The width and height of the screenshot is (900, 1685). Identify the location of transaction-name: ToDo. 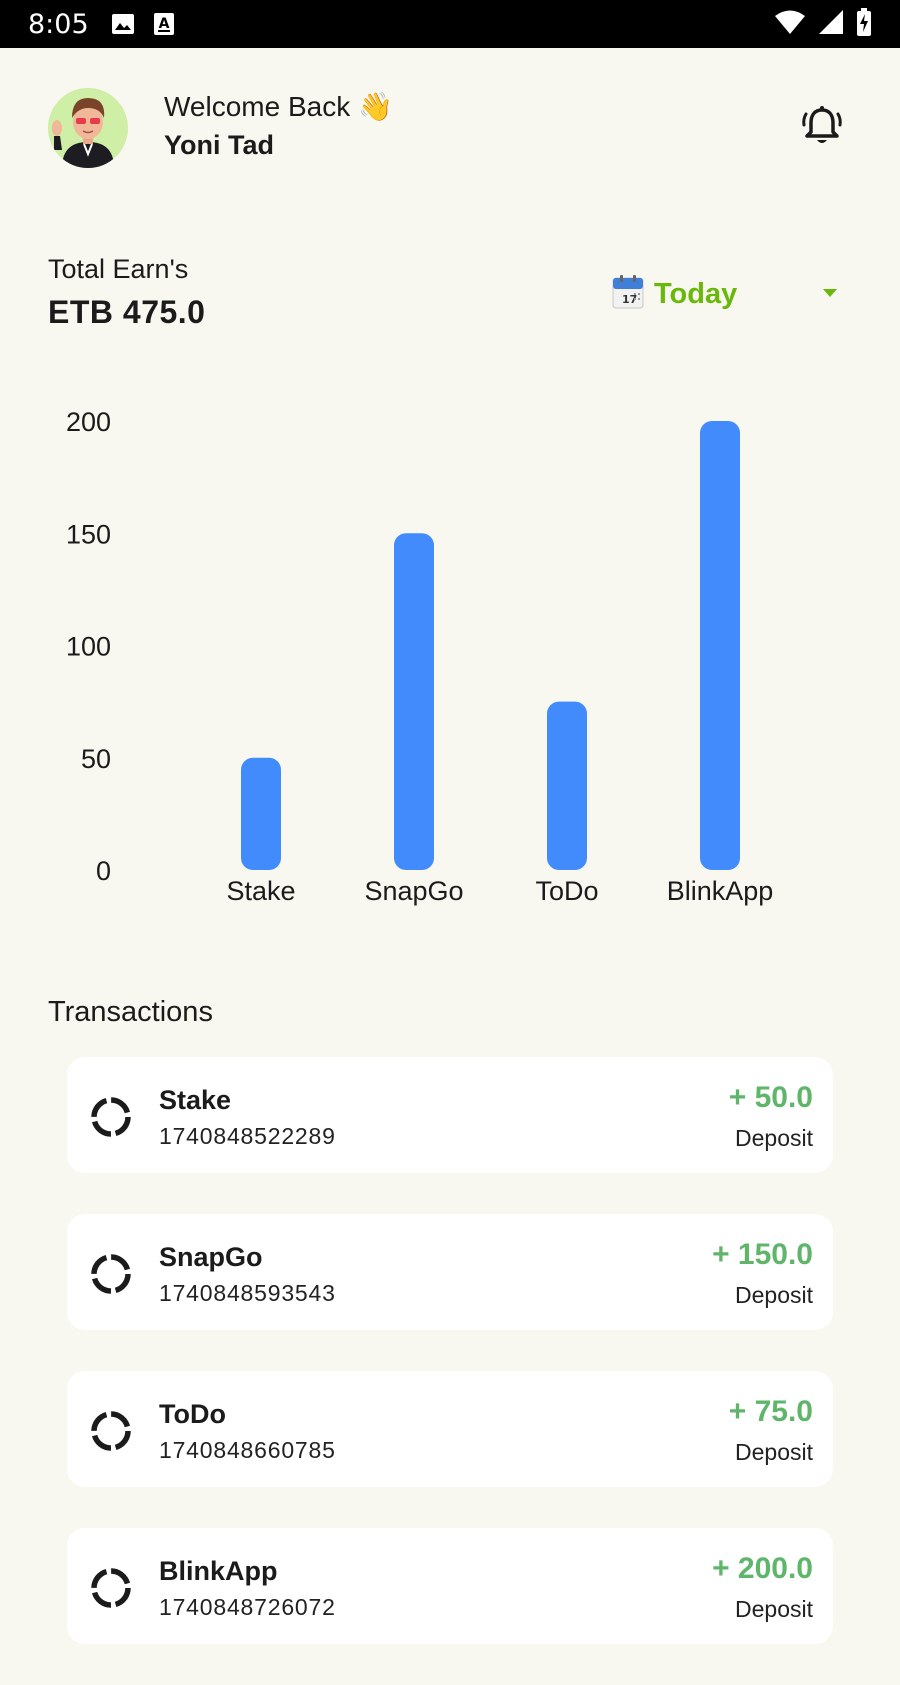
(192, 1414).